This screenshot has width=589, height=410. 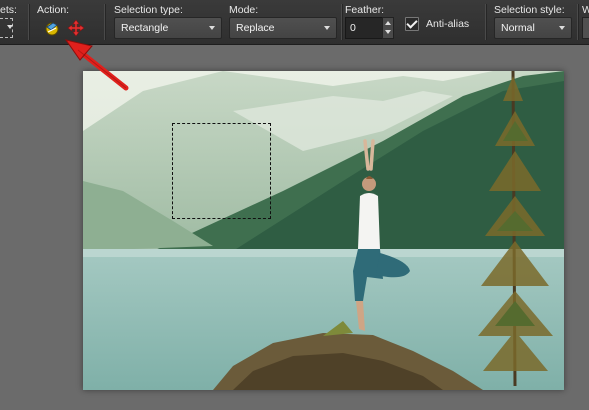 What do you see at coordinates (388, 28) in the screenshot?
I see `feather-spinner` at bounding box center [388, 28].